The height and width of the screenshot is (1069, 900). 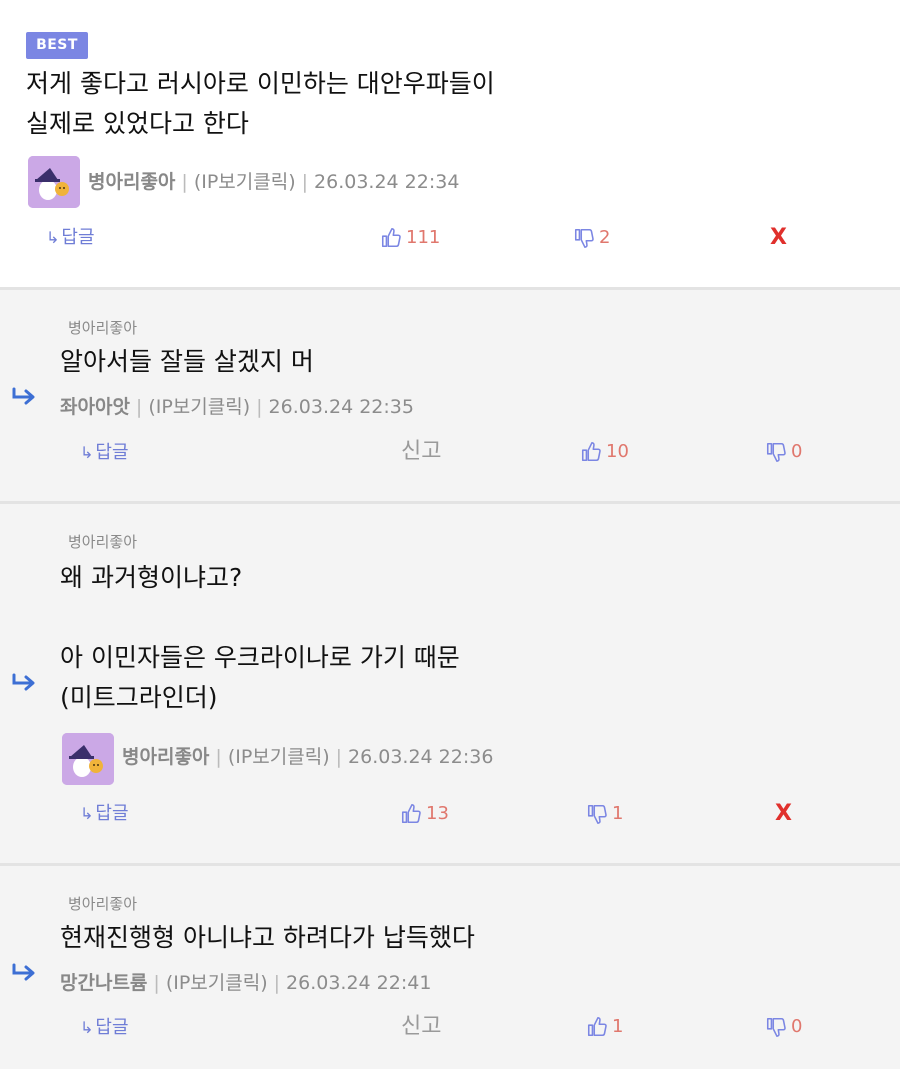 What do you see at coordinates (103, 983) in the screenshot?
I see `nickname: 망간나트륨` at bounding box center [103, 983].